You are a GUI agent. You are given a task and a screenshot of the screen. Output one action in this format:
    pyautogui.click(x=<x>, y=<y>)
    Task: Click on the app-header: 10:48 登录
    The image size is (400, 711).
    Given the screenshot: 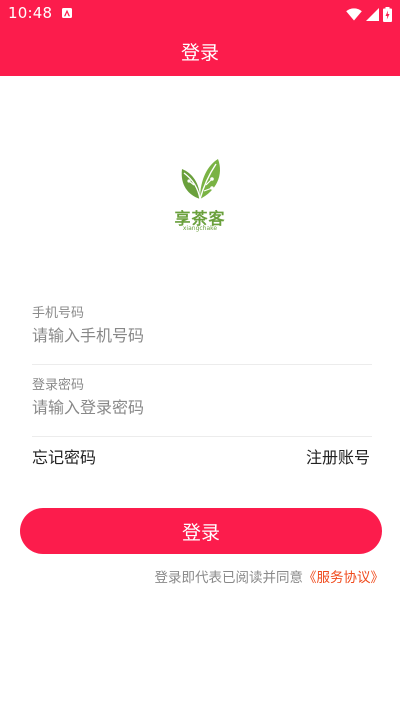 What is the action you would take?
    pyautogui.click(x=200, y=38)
    